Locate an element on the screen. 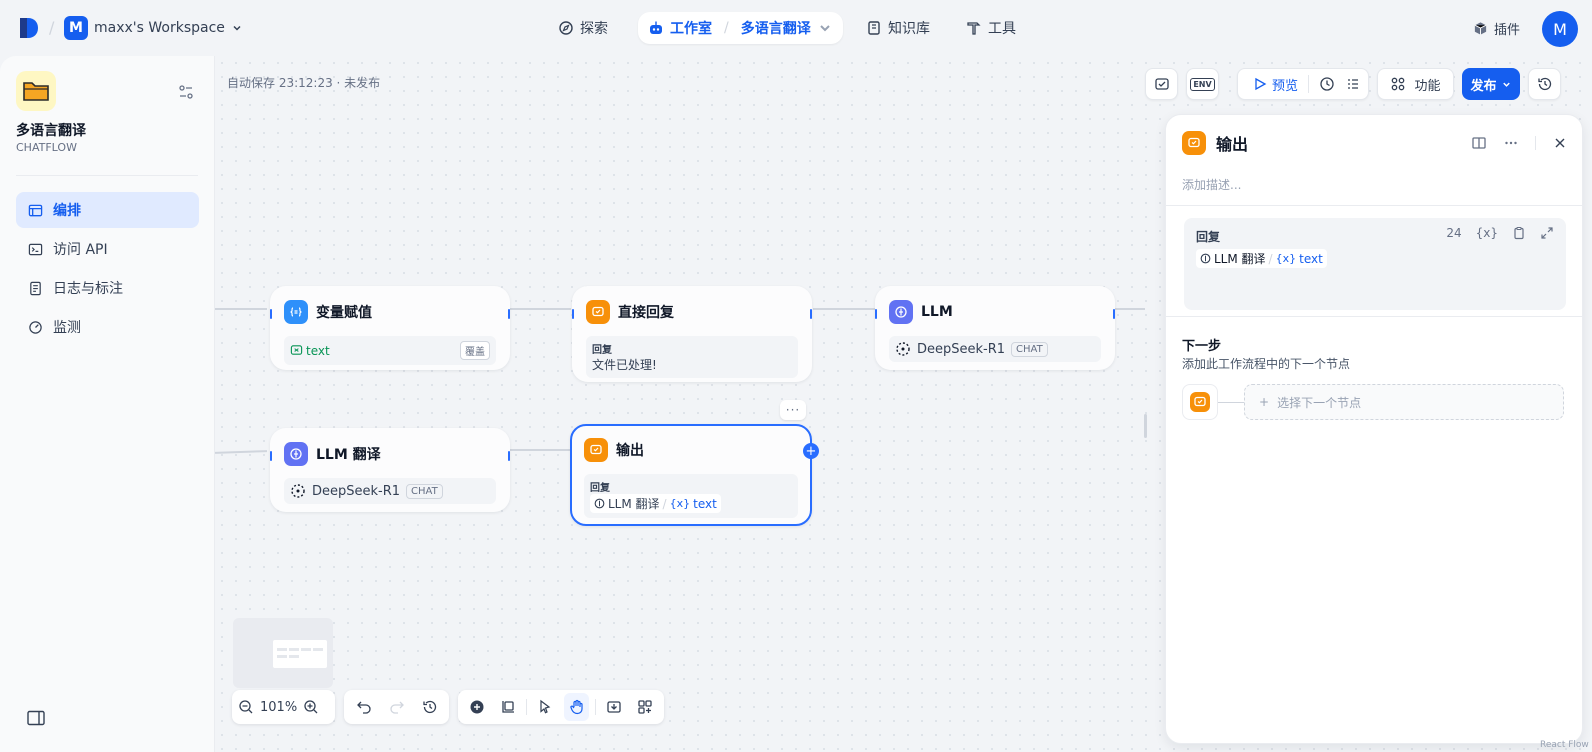 This screenshot has height=752, width=1592. publish-button: 发布 is located at coordinates (1491, 84).